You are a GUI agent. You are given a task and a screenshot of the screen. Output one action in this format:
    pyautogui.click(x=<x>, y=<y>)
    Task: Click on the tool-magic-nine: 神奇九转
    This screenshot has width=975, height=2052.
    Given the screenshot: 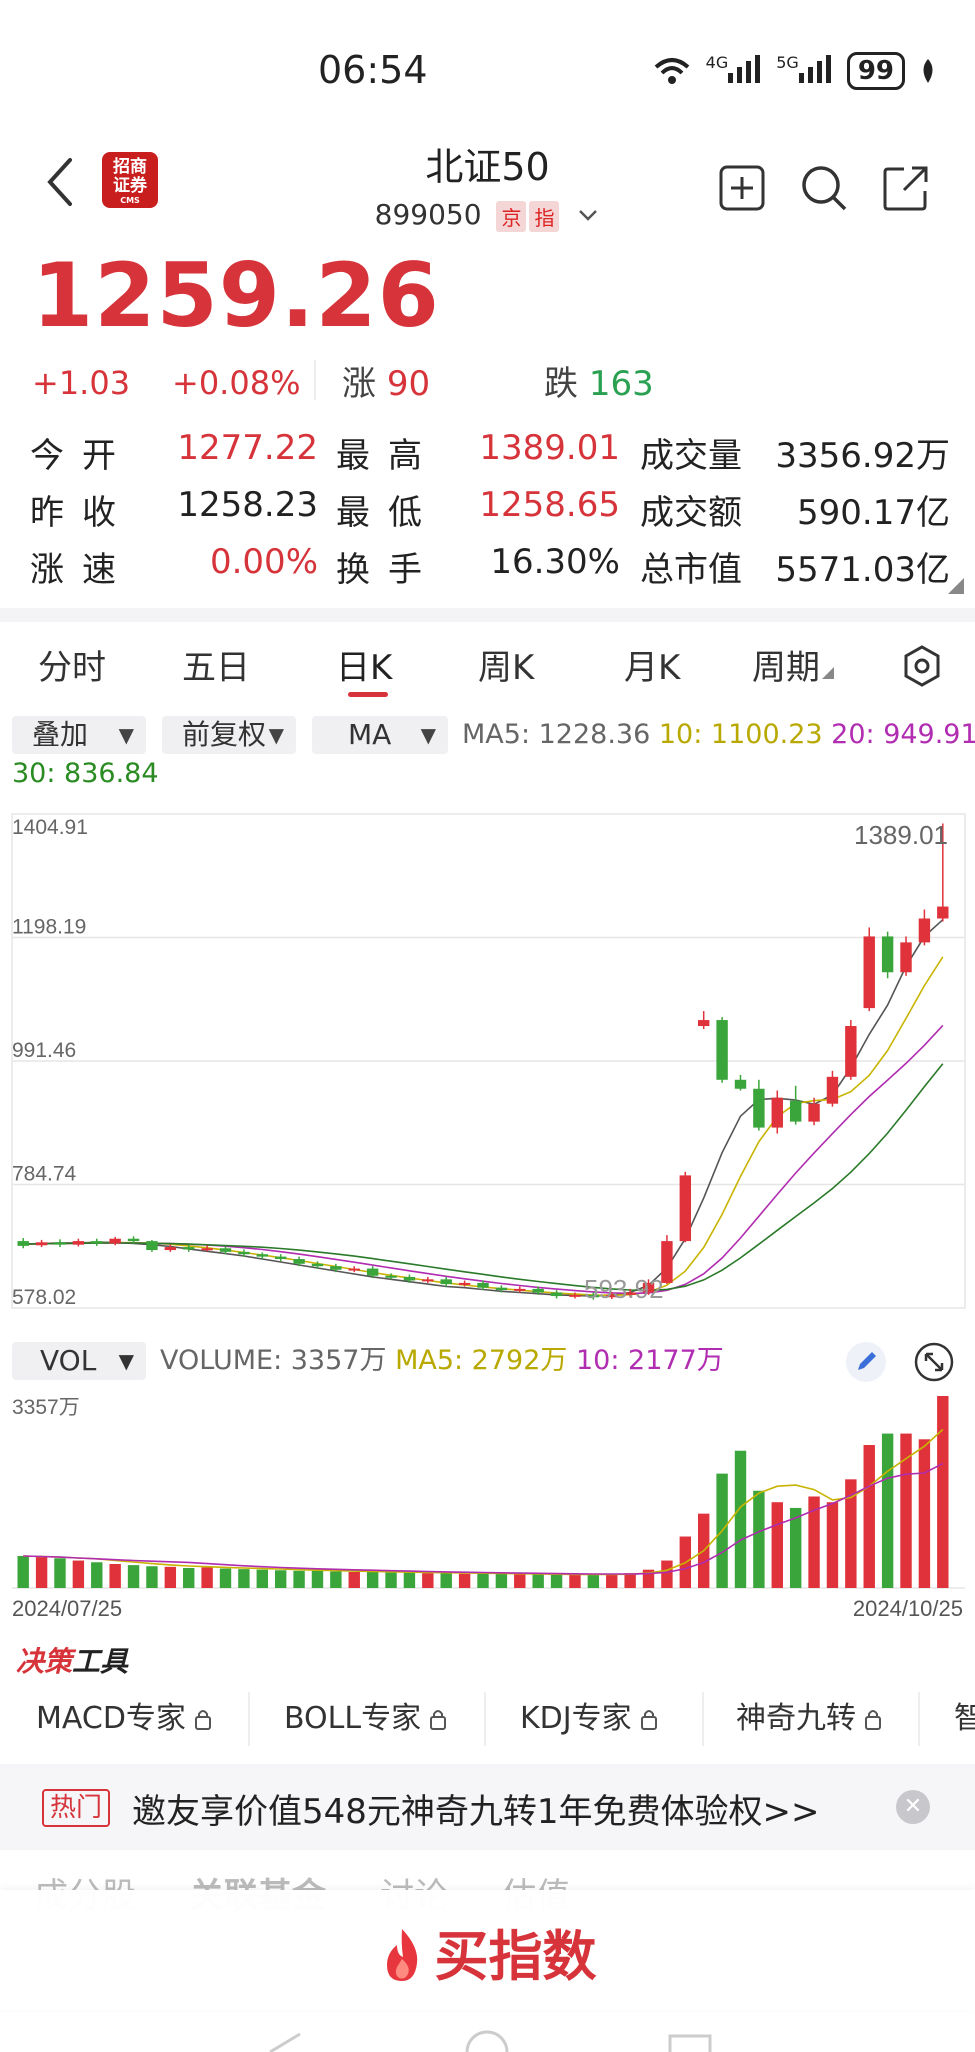 What is the action you would take?
    pyautogui.click(x=817, y=1719)
    